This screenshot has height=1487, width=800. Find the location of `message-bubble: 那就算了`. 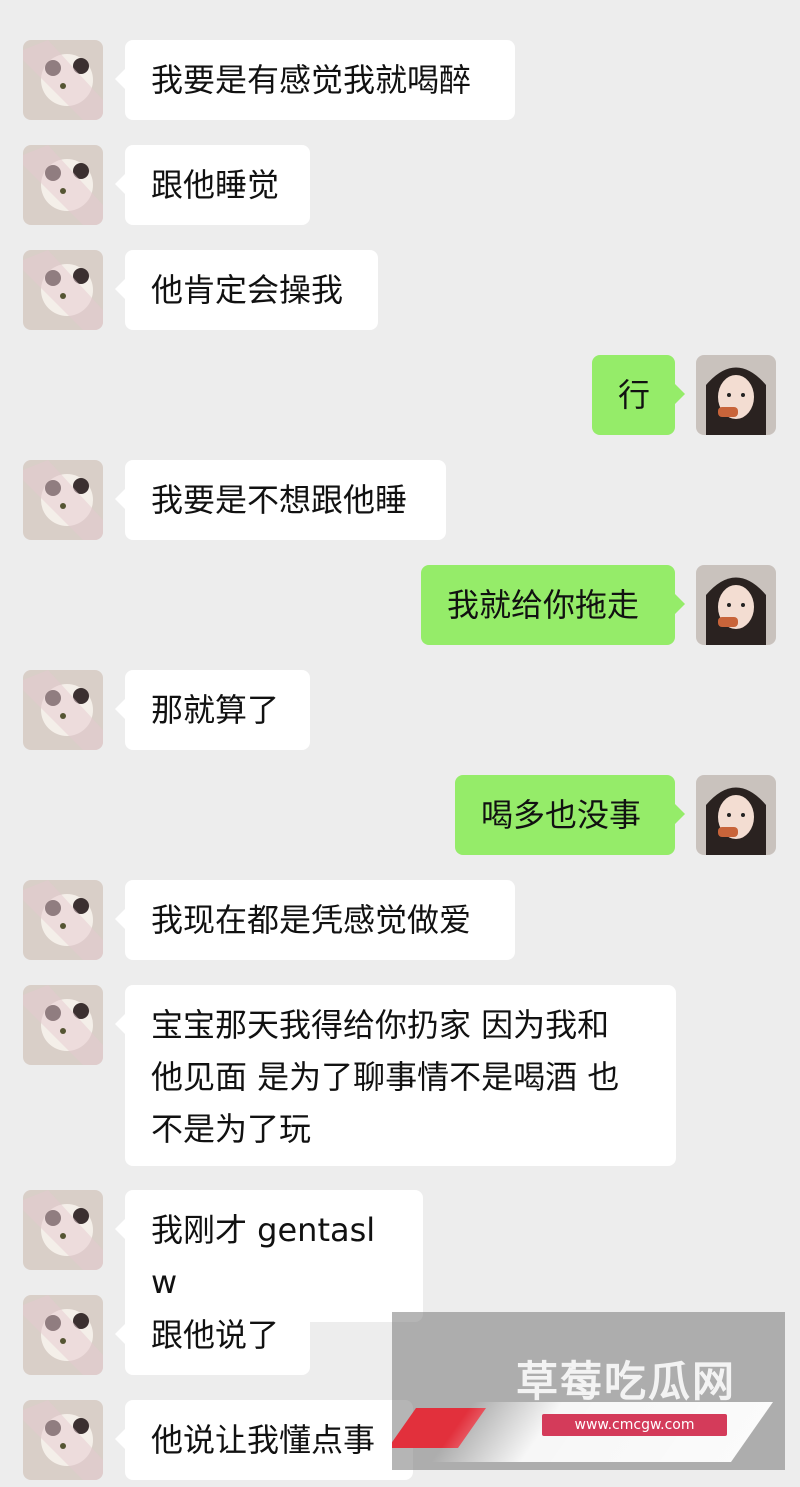

message-bubble: 那就算了 is located at coordinates (212, 710).